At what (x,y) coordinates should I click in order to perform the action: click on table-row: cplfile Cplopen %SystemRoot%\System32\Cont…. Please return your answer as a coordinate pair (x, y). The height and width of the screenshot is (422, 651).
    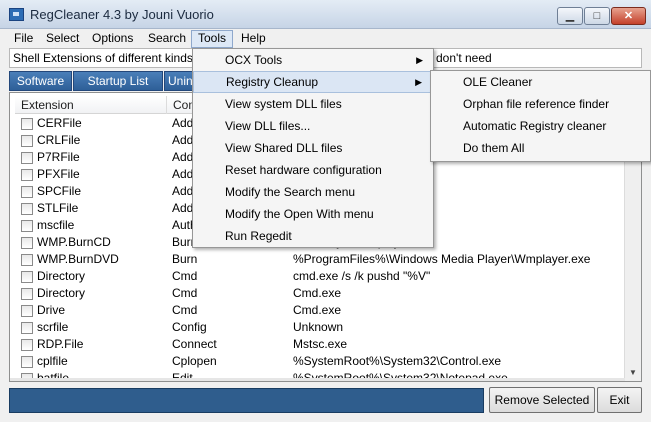
    Looking at the image, I should click on (320, 361).